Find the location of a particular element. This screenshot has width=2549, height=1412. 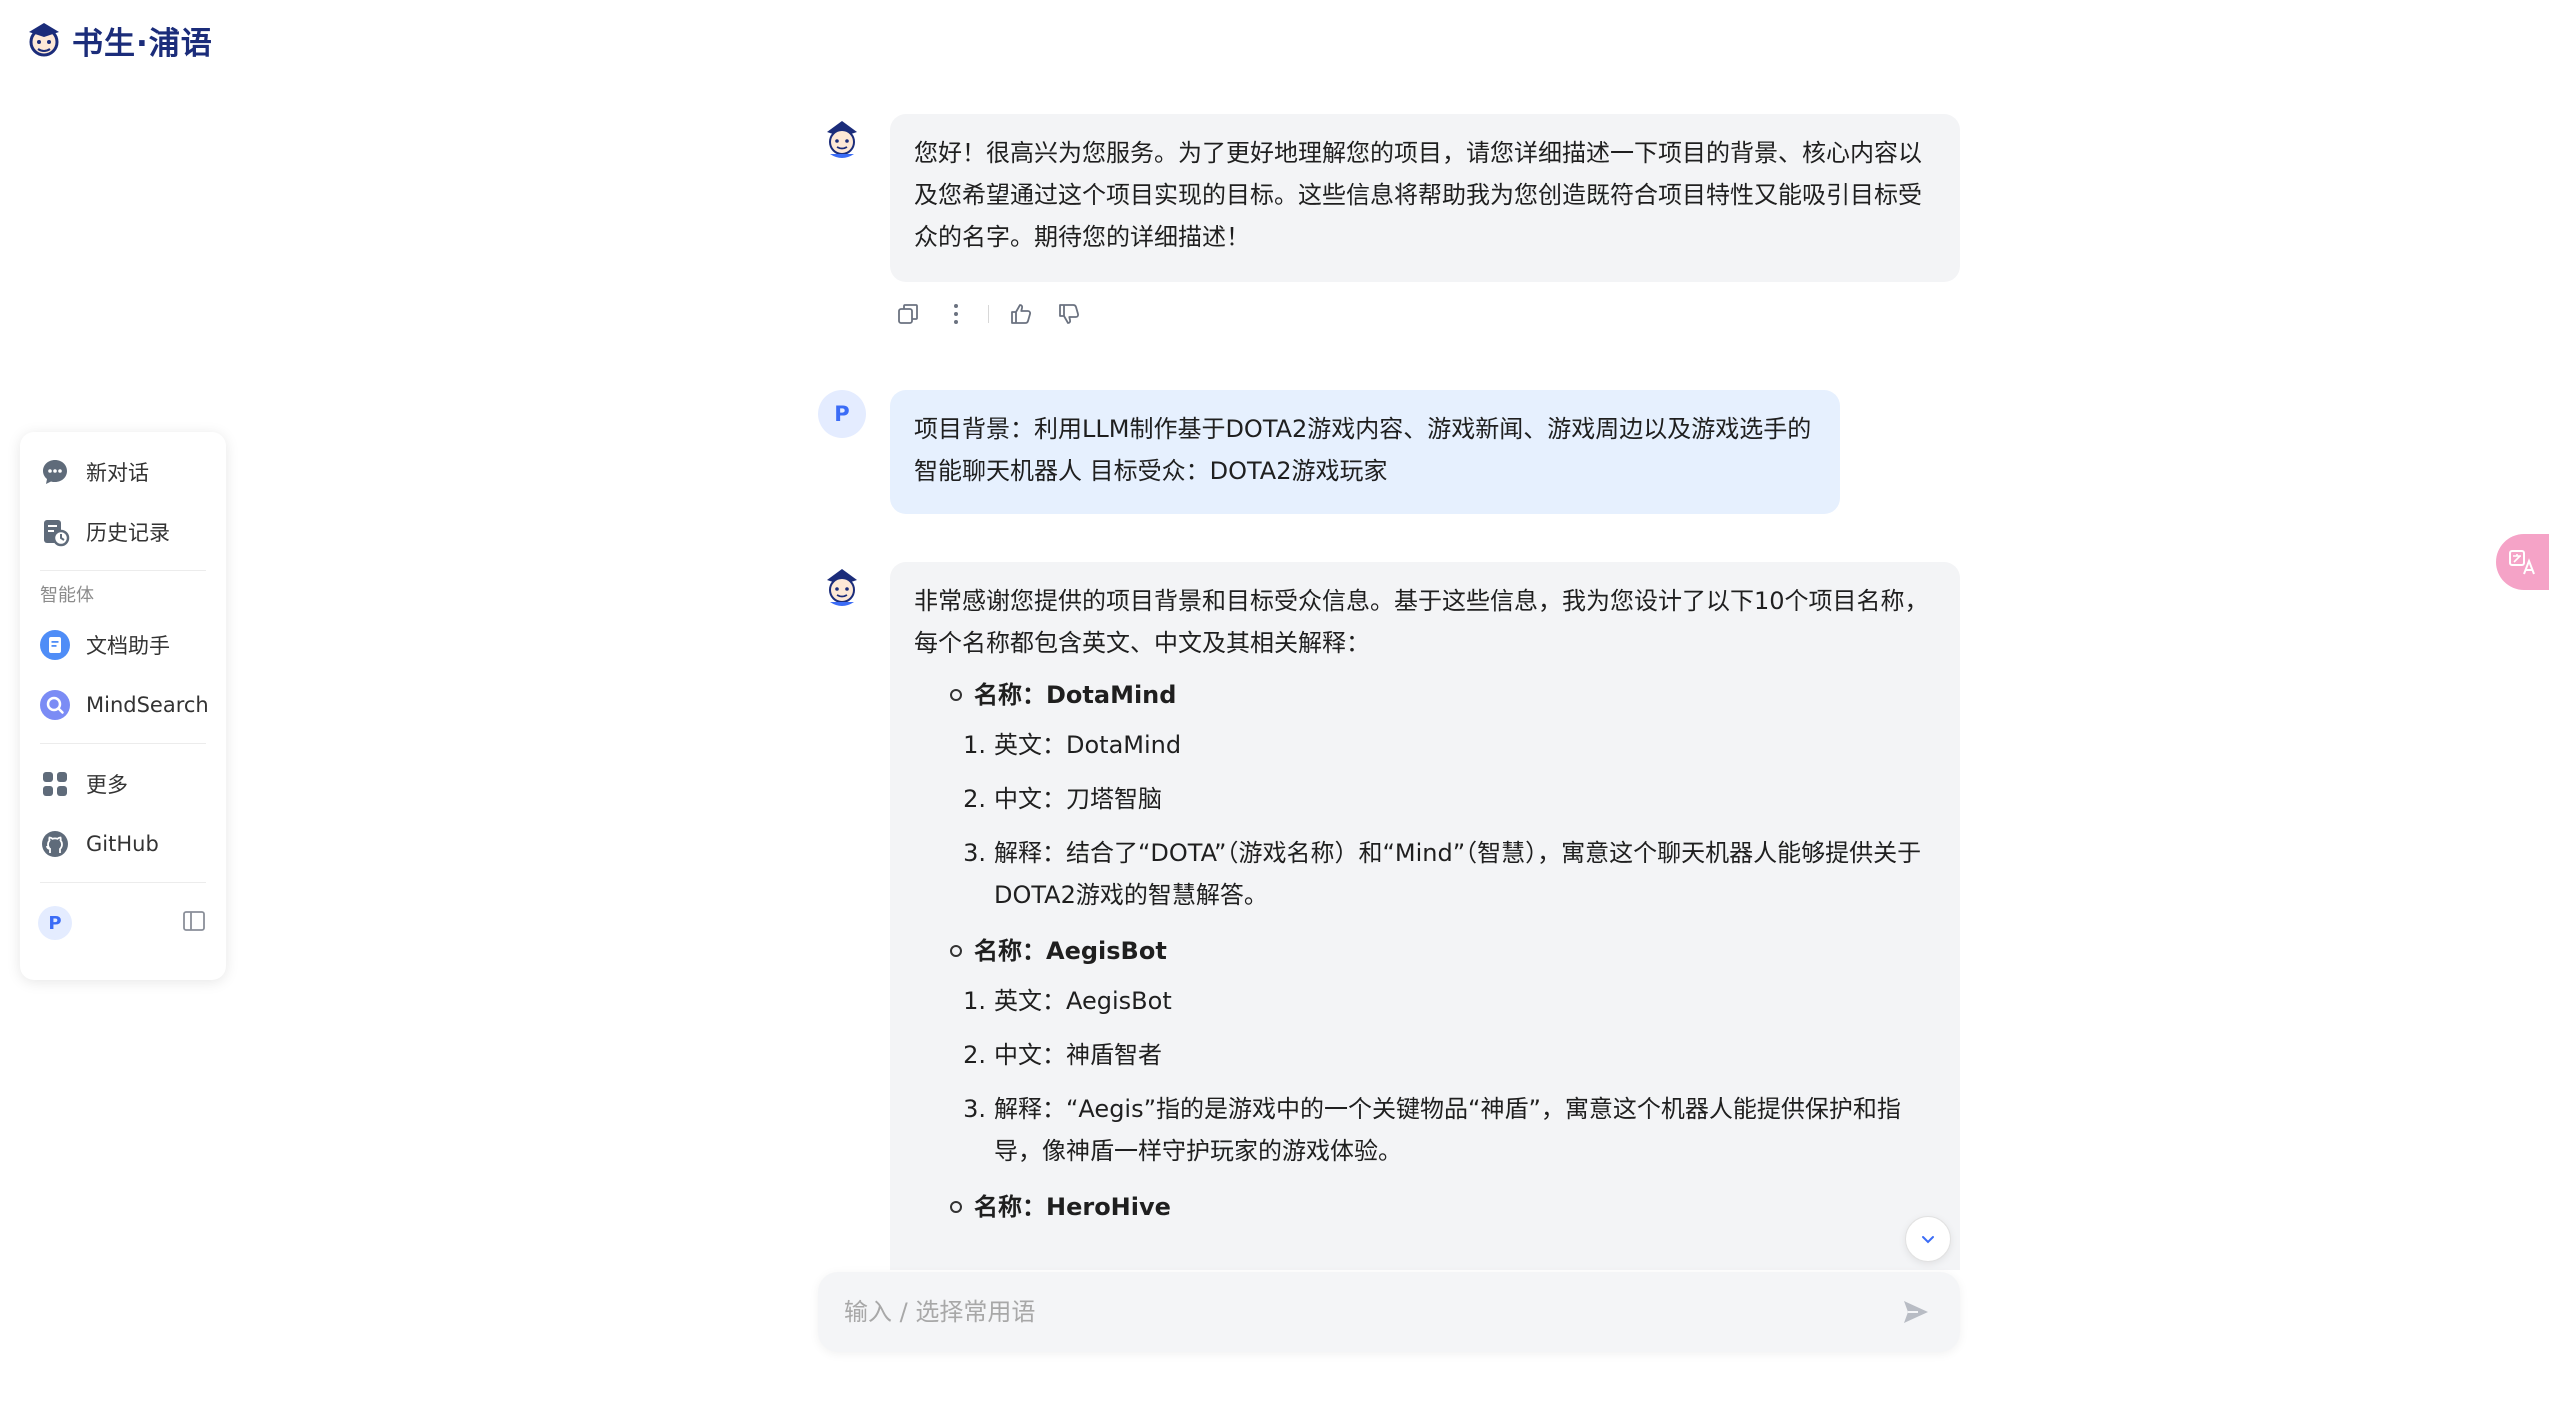

name-title: 名称：AegisBot is located at coordinates (1070, 951).